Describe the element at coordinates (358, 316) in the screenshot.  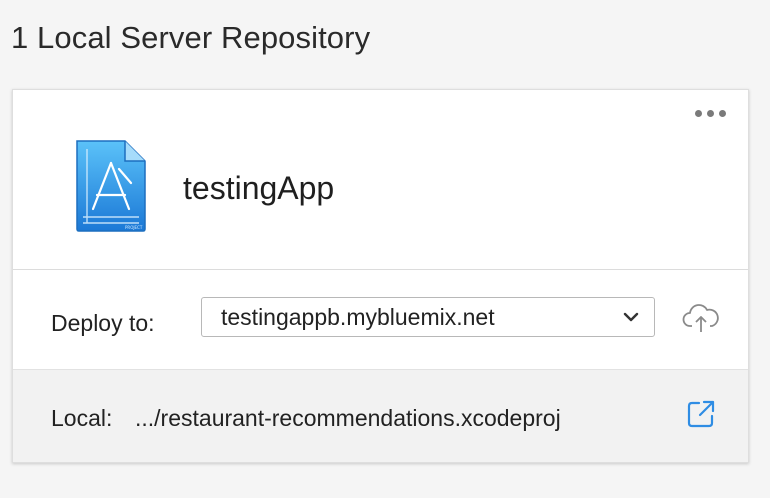
I see `deploy-target-value: testingappb.mybluemix.net` at that location.